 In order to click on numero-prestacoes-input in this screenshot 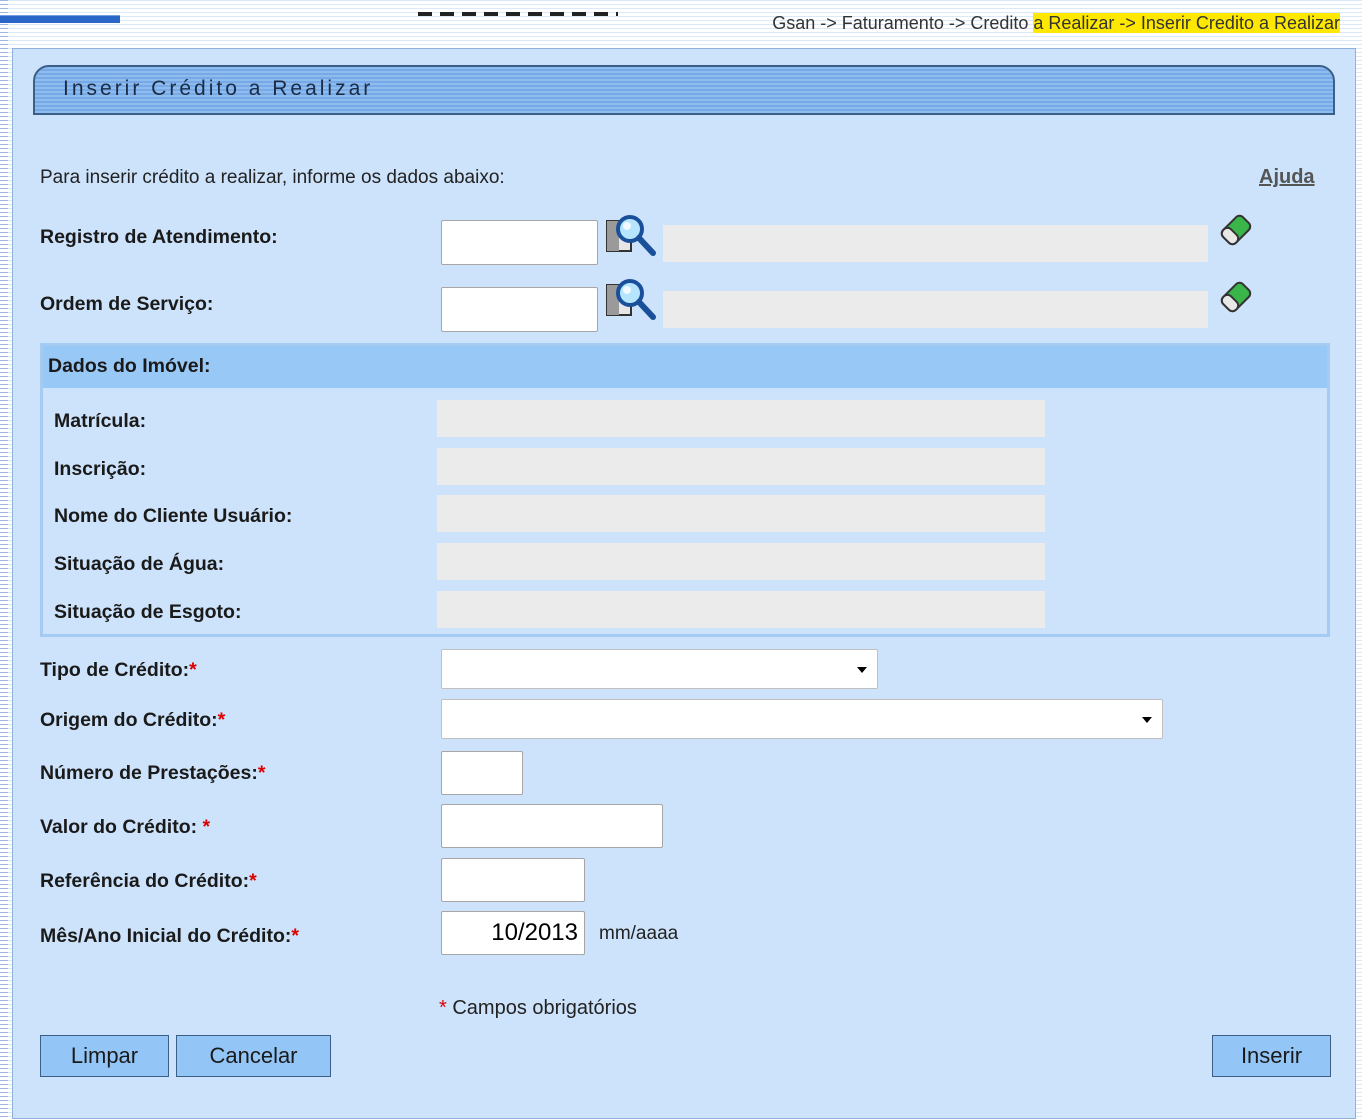, I will do `click(482, 773)`.